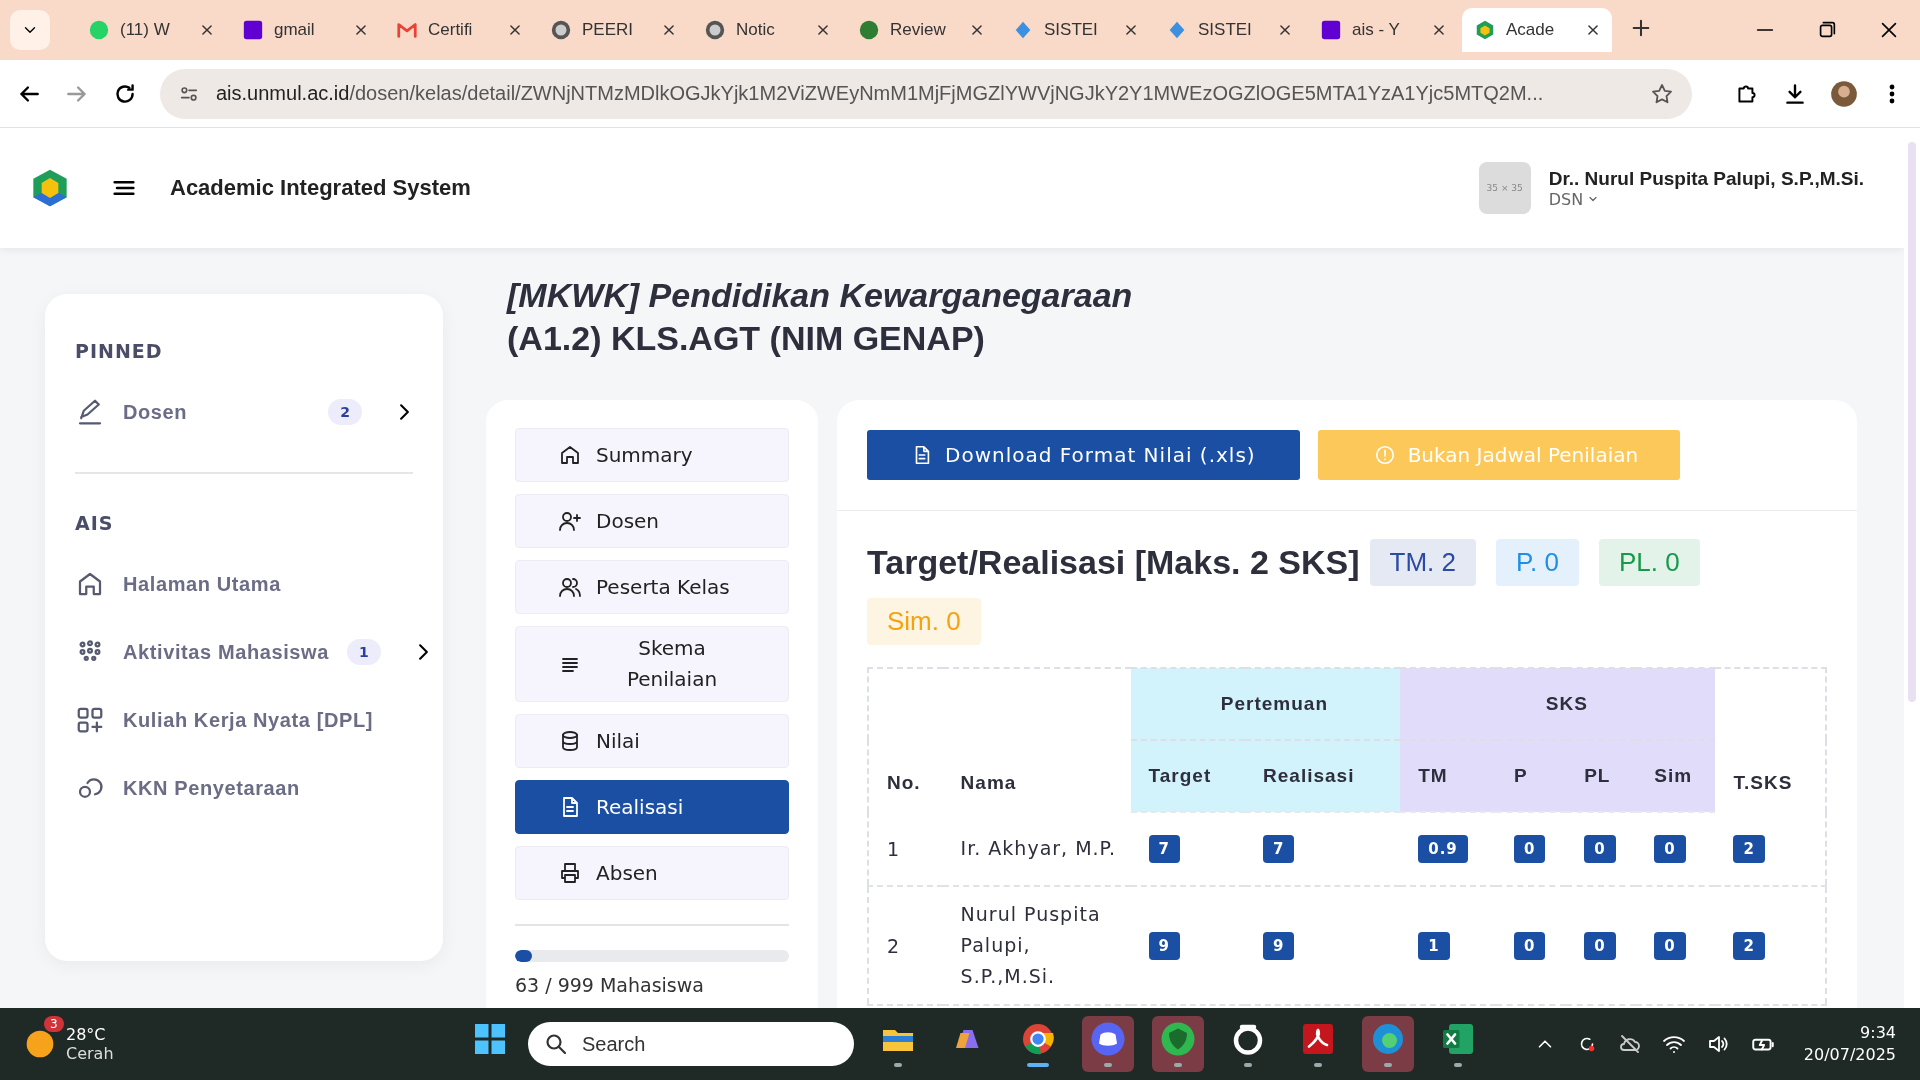  What do you see at coordinates (921, 30) in the screenshot?
I see `browser-tab: Review` at bounding box center [921, 30].